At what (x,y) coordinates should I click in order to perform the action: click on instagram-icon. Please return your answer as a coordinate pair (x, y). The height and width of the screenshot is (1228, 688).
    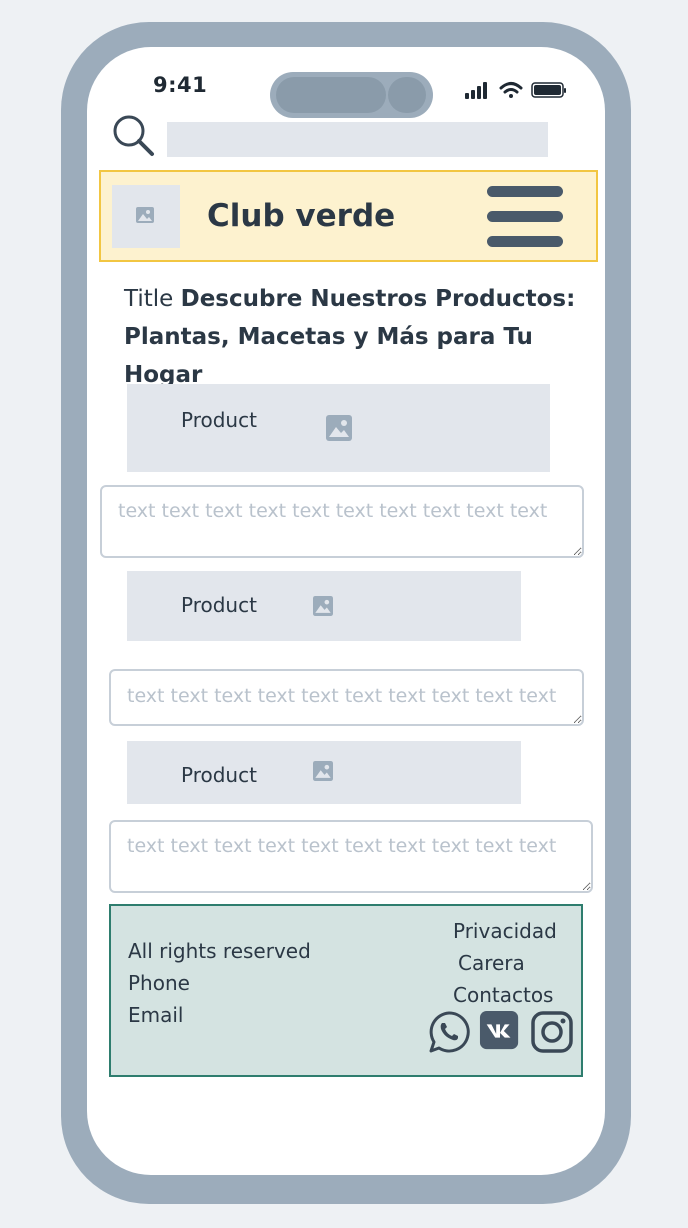
    Looking at the image, I should click on (552, 1032).